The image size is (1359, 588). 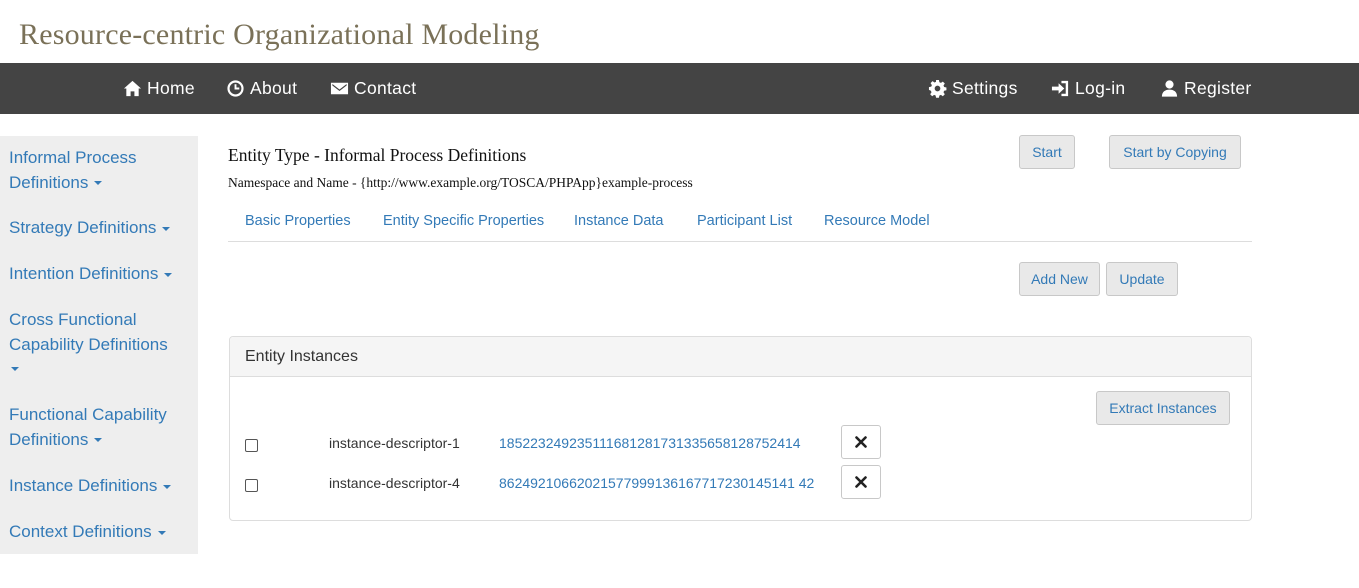 I want to click on nav-contact: Contact, so click(x=373, y=88).